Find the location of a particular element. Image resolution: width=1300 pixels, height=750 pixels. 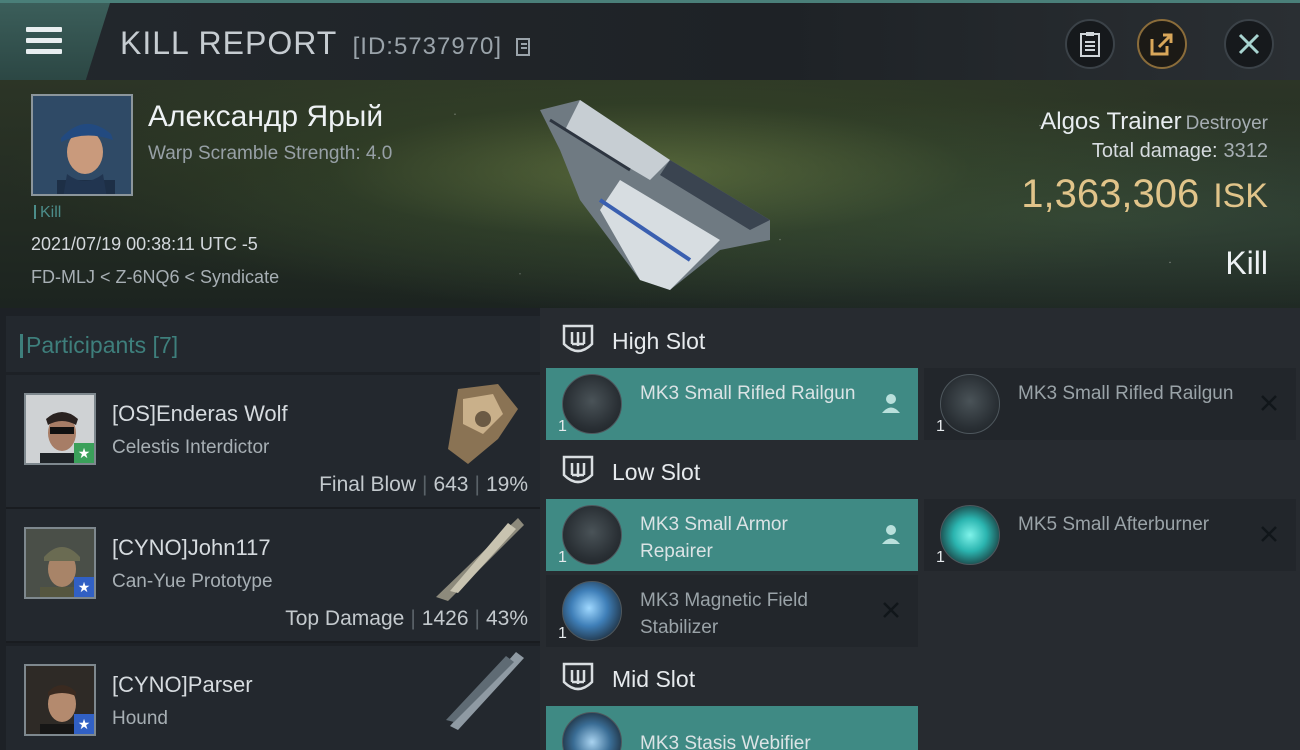

damage-value: 643 is located at coordinates (451, 484).